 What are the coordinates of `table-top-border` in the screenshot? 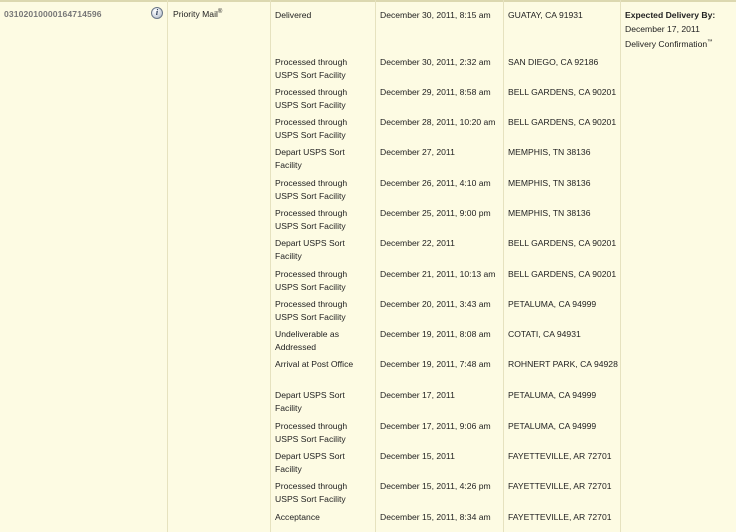 It's located at (368, 1).